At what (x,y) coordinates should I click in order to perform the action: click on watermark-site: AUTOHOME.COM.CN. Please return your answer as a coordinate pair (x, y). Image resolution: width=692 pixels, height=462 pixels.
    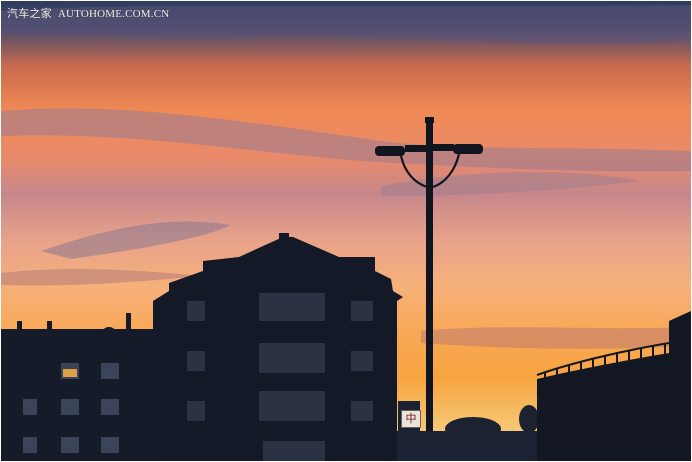
    Looking at the image, I should click on (113, 14).